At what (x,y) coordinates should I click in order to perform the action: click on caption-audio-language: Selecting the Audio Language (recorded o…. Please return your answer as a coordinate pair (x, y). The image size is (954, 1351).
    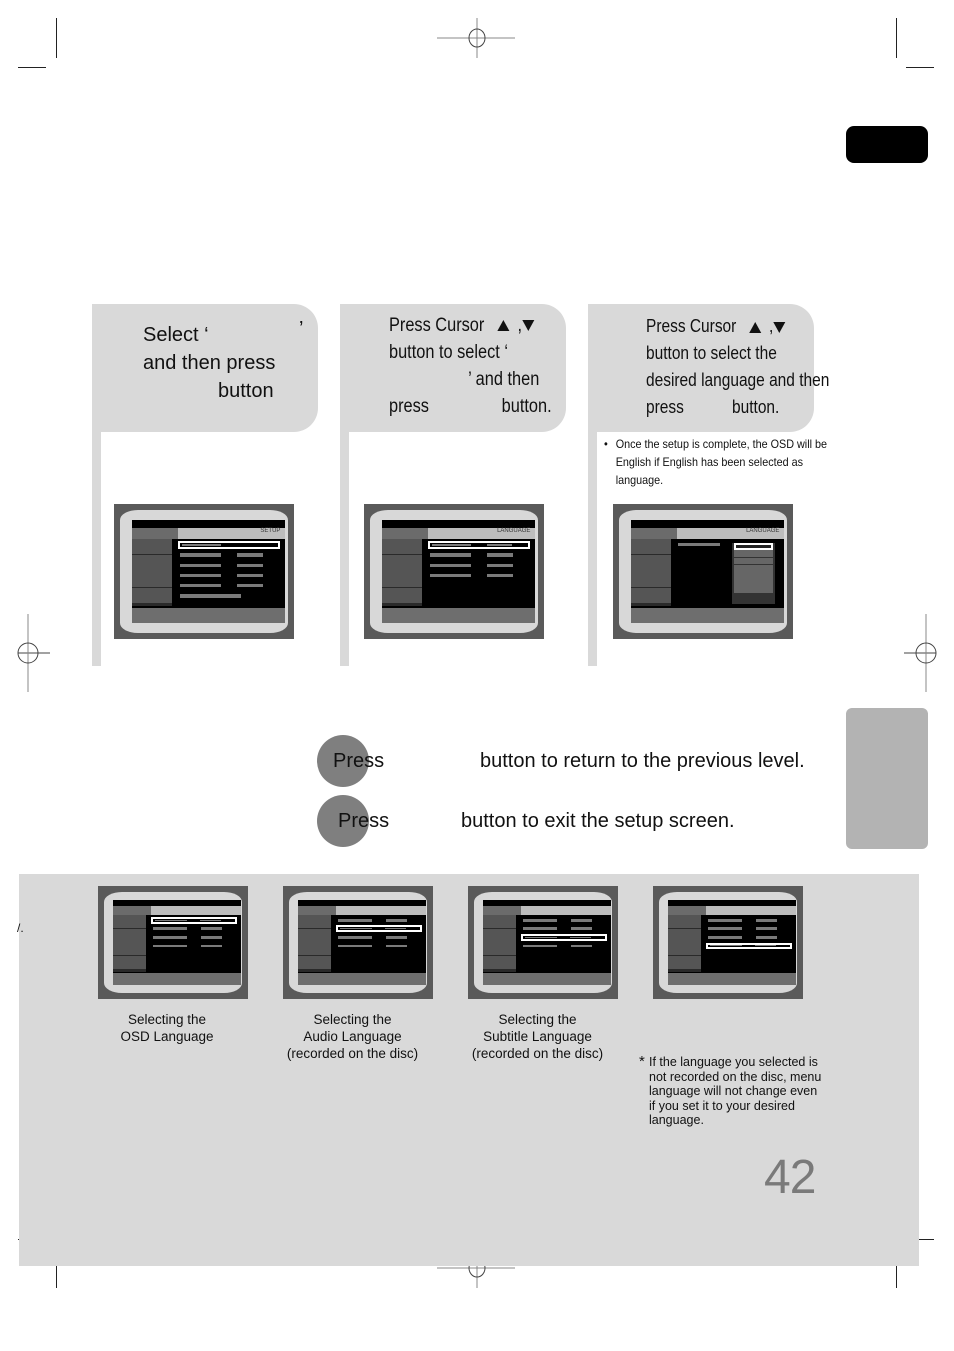
    Looking at the image, I should click on (352, 1036).